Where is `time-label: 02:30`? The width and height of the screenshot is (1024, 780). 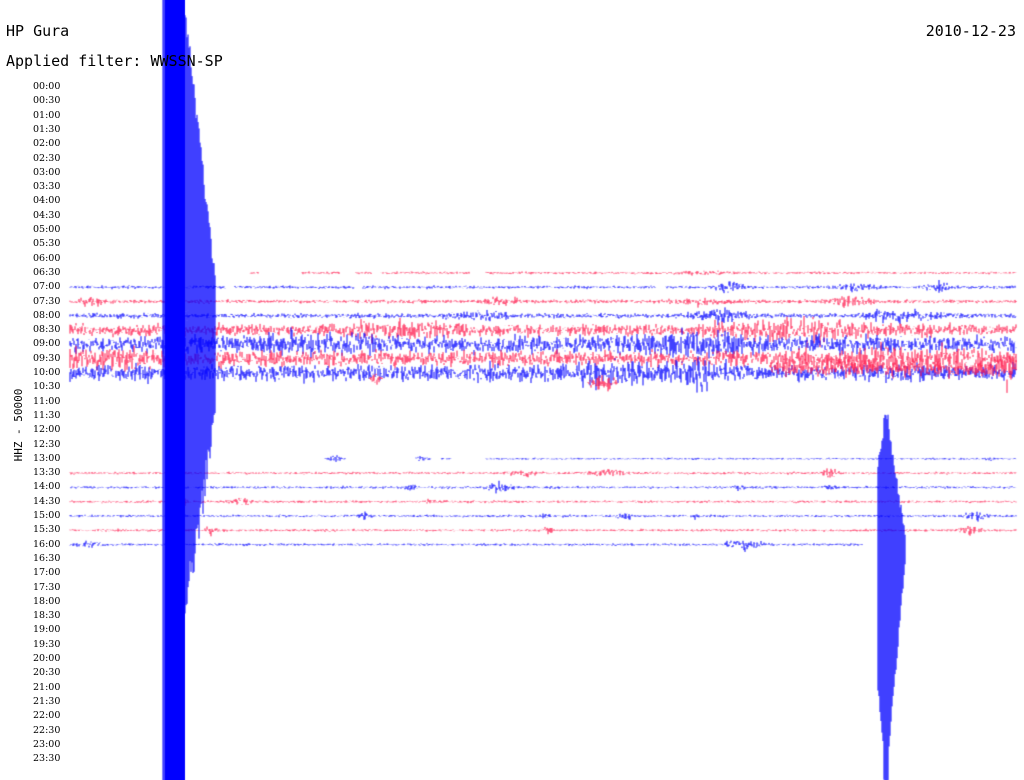
time-label: 02:30 is located at coordinates (47, 158).